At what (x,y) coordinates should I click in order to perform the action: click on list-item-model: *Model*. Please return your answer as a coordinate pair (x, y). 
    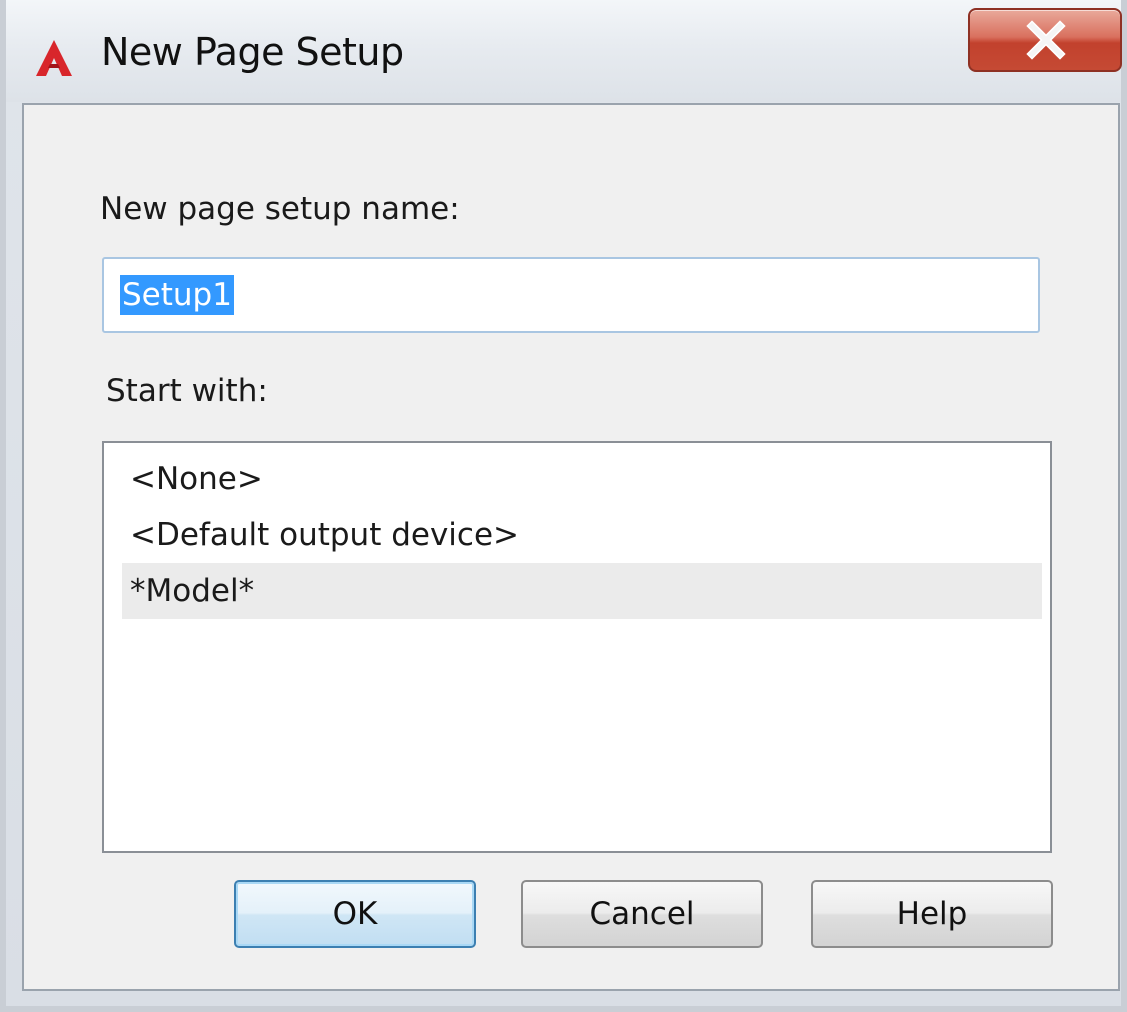
    Looking at the image, I should click on (582, 591).